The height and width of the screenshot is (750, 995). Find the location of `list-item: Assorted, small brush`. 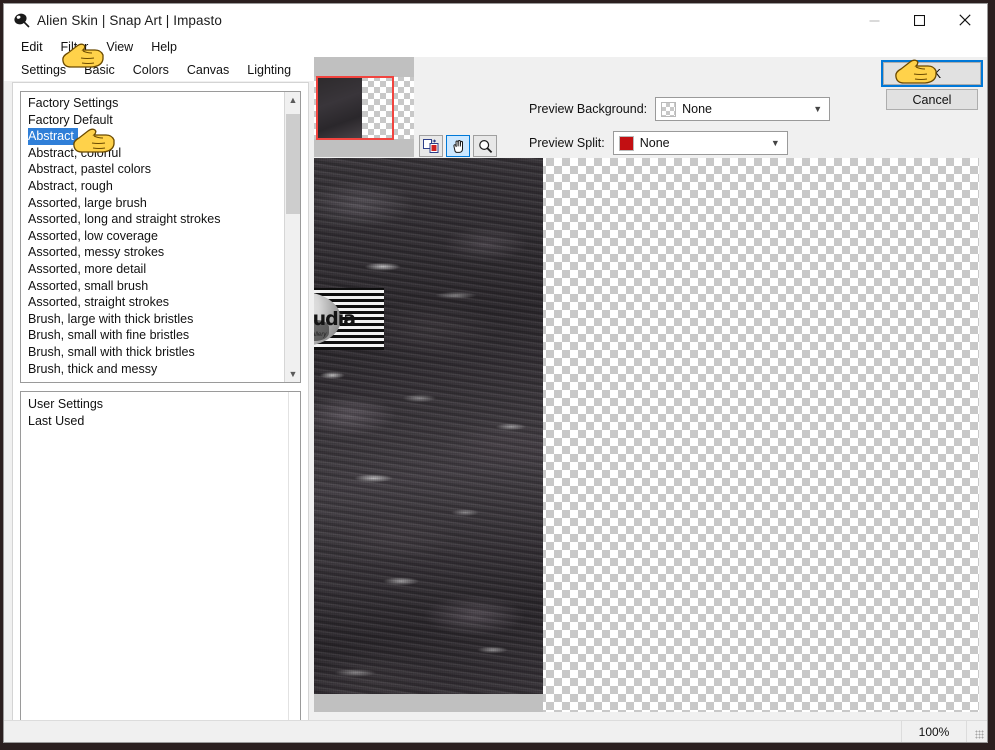

list-item: Assorted, small brush is located at coordinates (152, 286).